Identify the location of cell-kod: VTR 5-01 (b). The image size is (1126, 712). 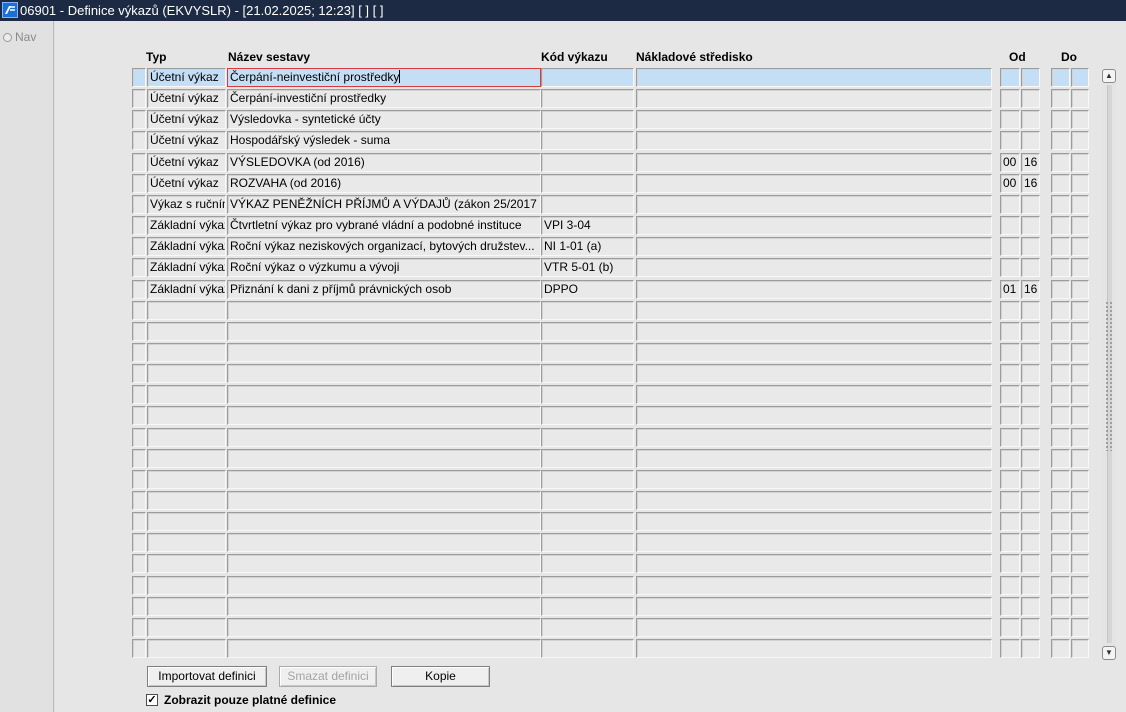
(587, 267).